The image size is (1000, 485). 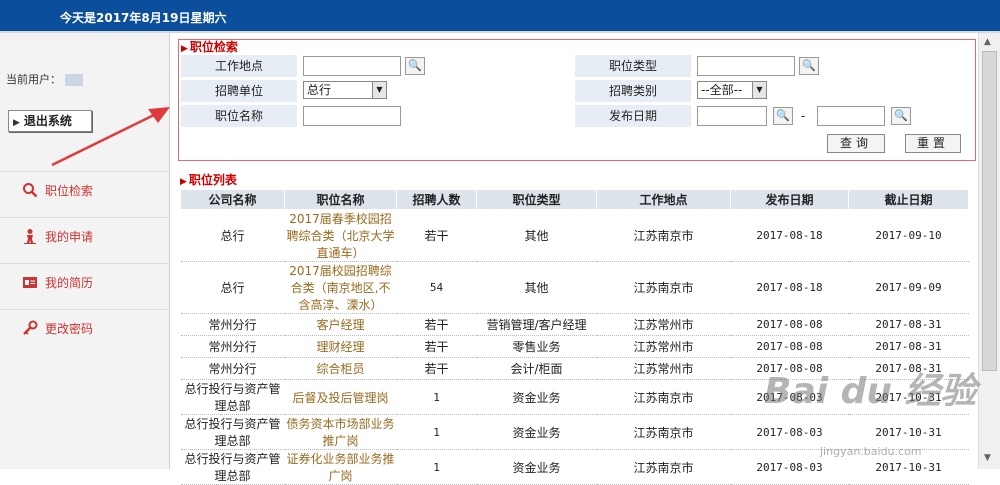 I want to click on sidebar-item-label: 我的申请, so click(x=69, y=237).